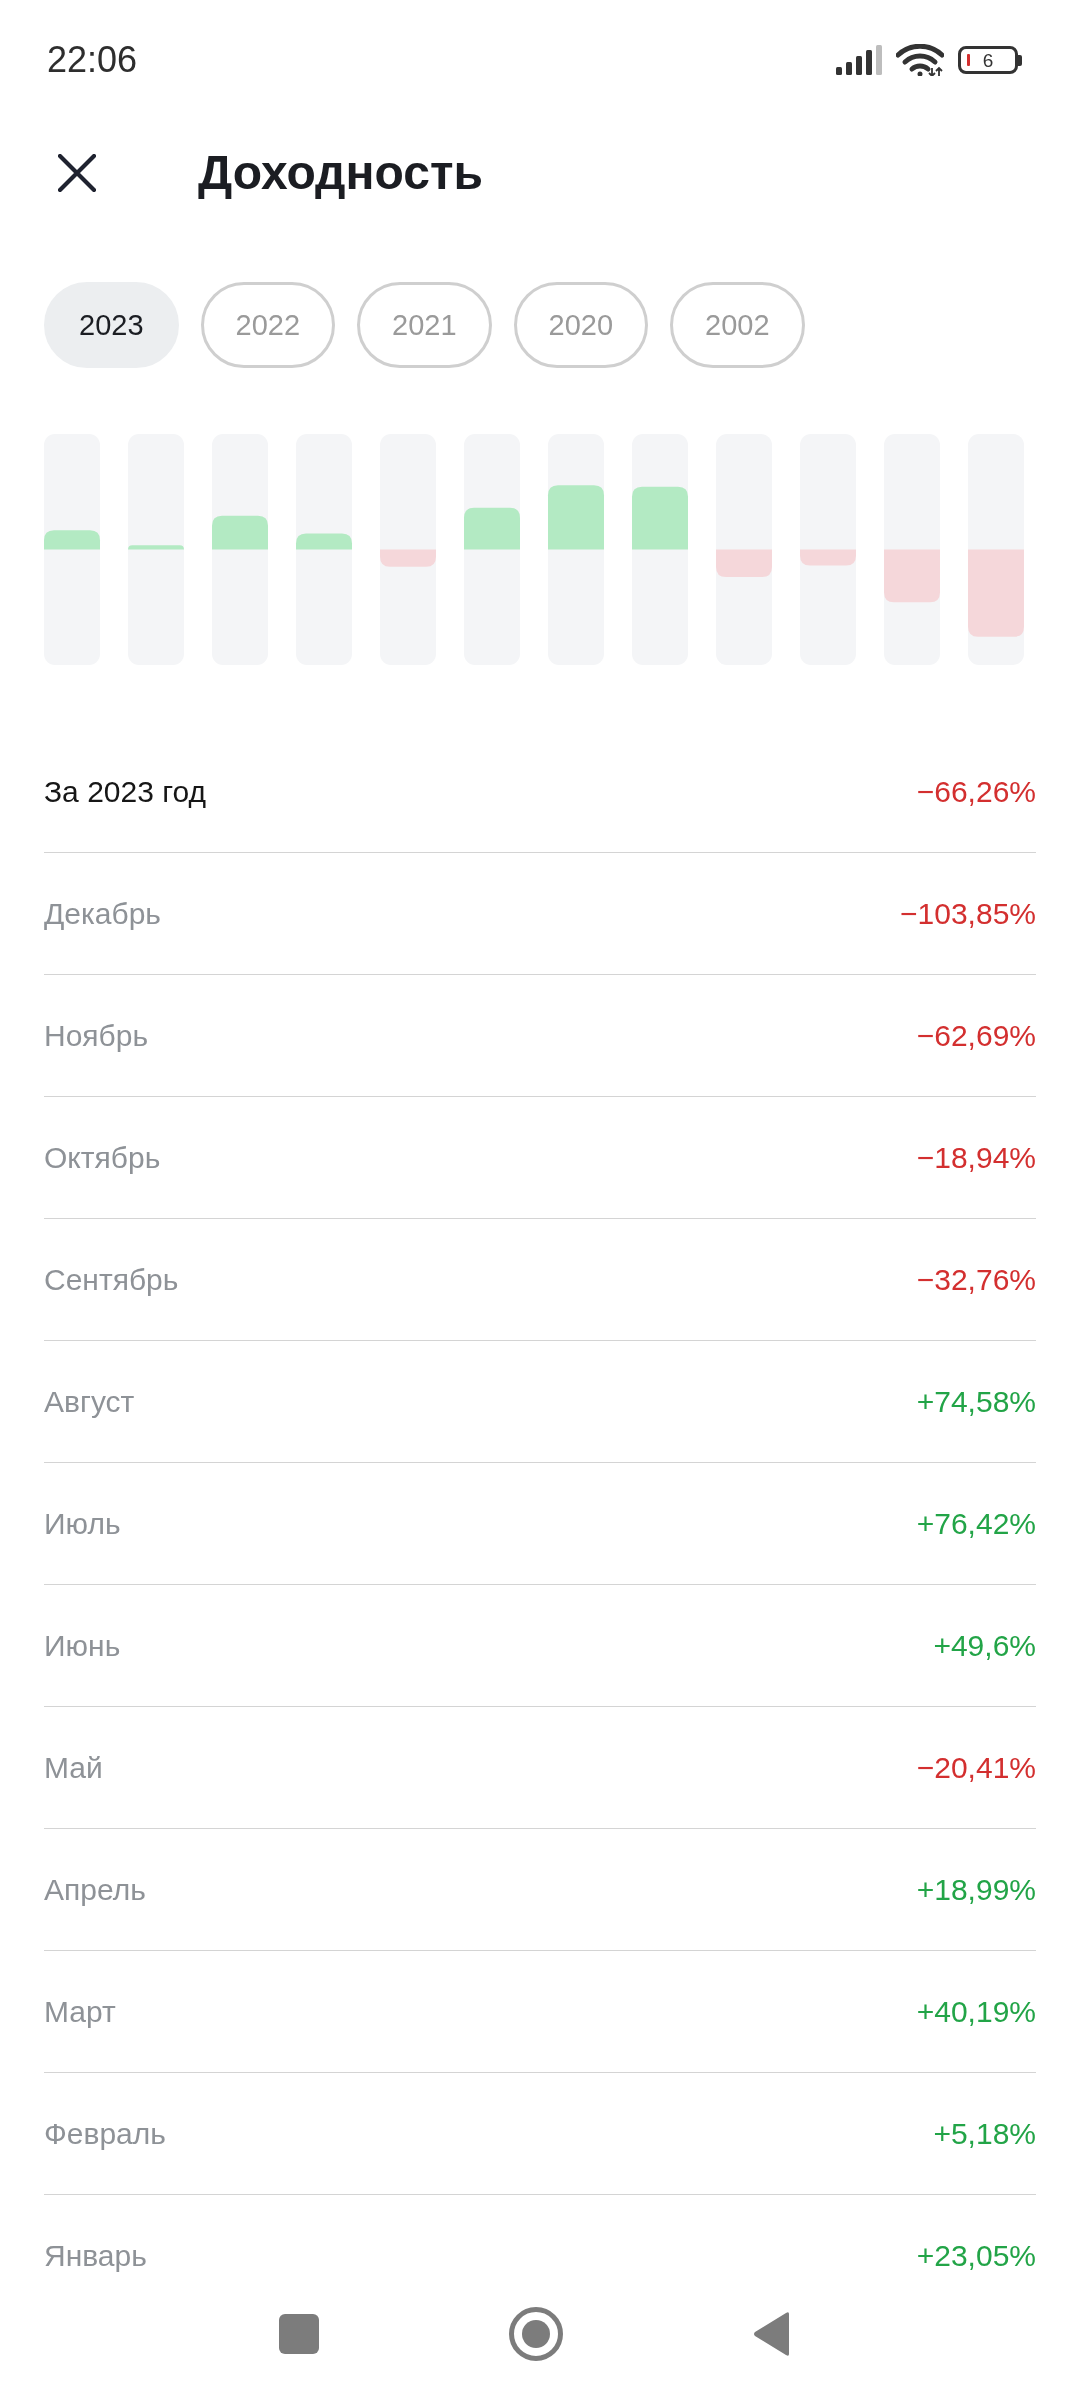 Image resolution: width=1080 pixels, height=2400 pixels. What do you see at coordinates (984, 1645) in the screenshot?
I see `return-value: +49,6%` at bounding box center [984, 1645].